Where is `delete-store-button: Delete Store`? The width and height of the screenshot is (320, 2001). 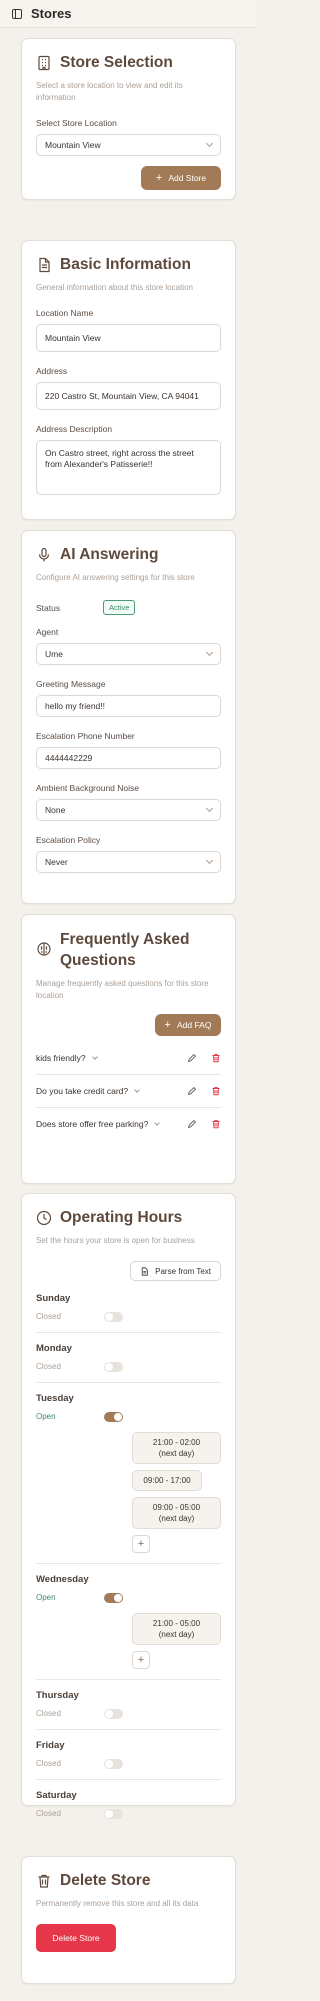 delete-store-button: Delete Store is located at coordinates (76, 1938).